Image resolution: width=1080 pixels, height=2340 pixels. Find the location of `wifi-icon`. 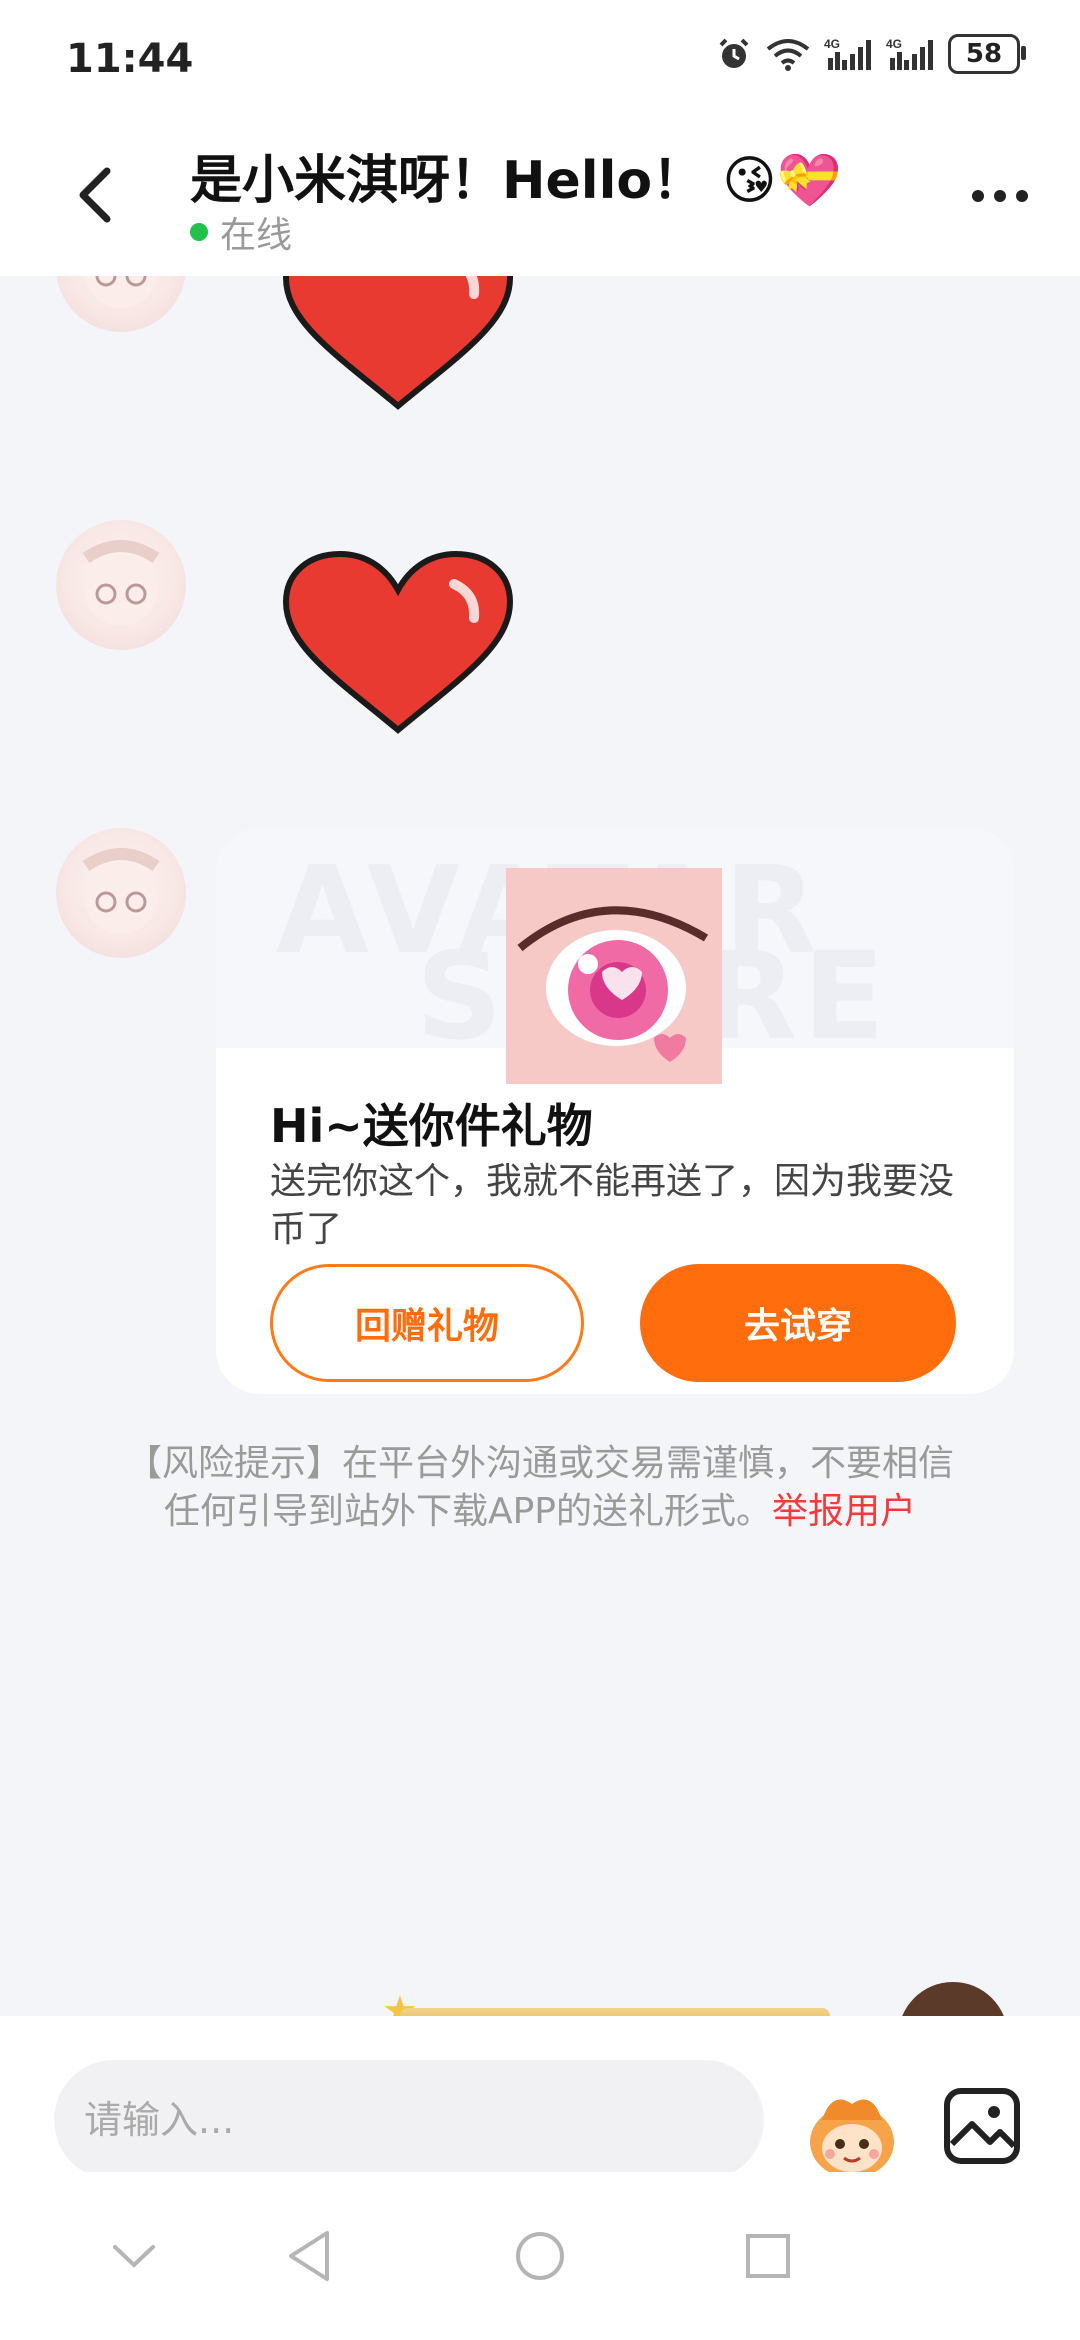

wifi-icon is located at coordinates (788, 55).